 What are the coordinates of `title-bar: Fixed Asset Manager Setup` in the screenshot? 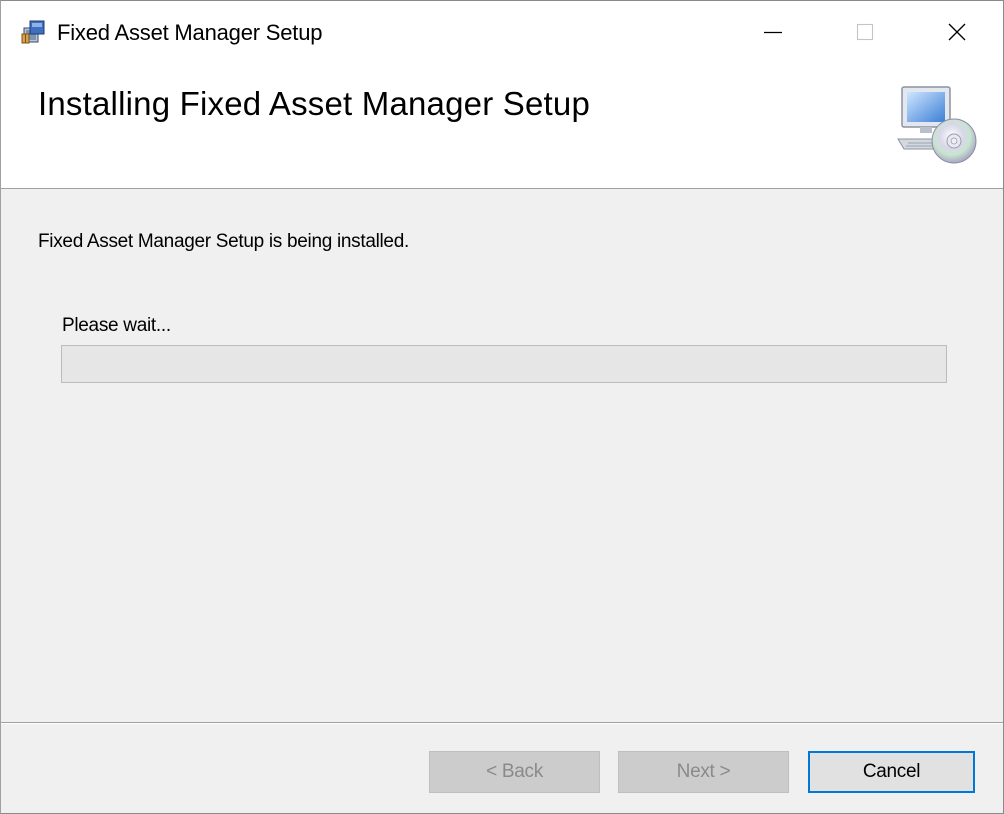 It's located at (502, 32).